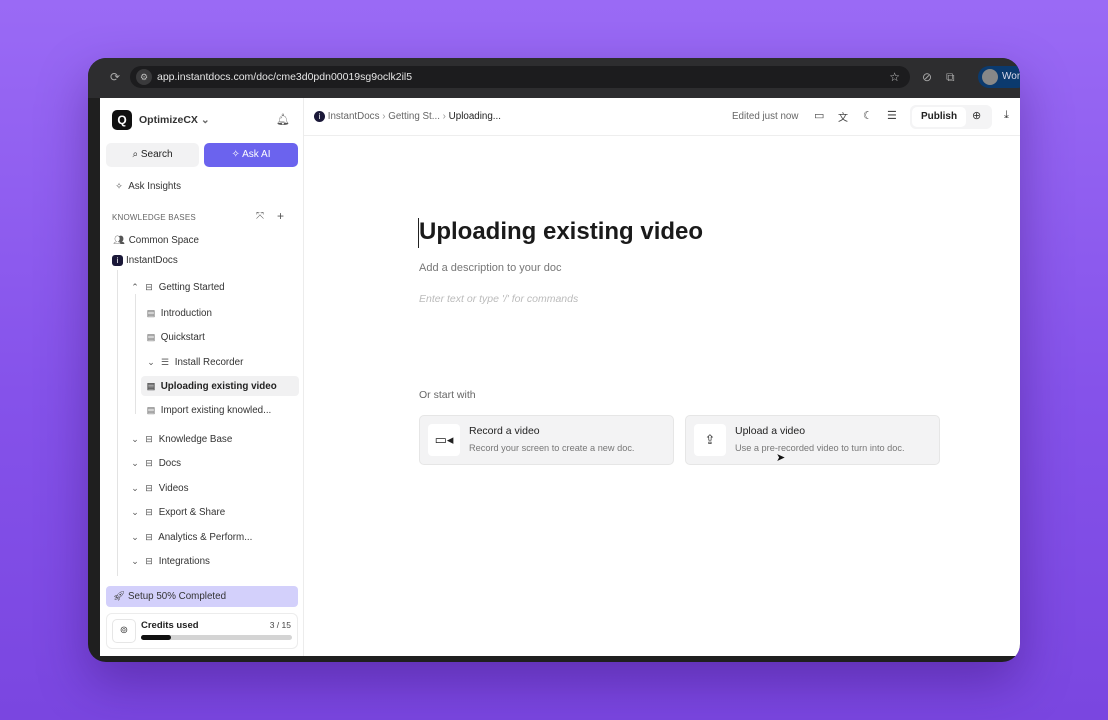 This screenshot has width=1108, height=720. I want to click on ask-insights: ✧ Ask Insights, so click(146, 186).